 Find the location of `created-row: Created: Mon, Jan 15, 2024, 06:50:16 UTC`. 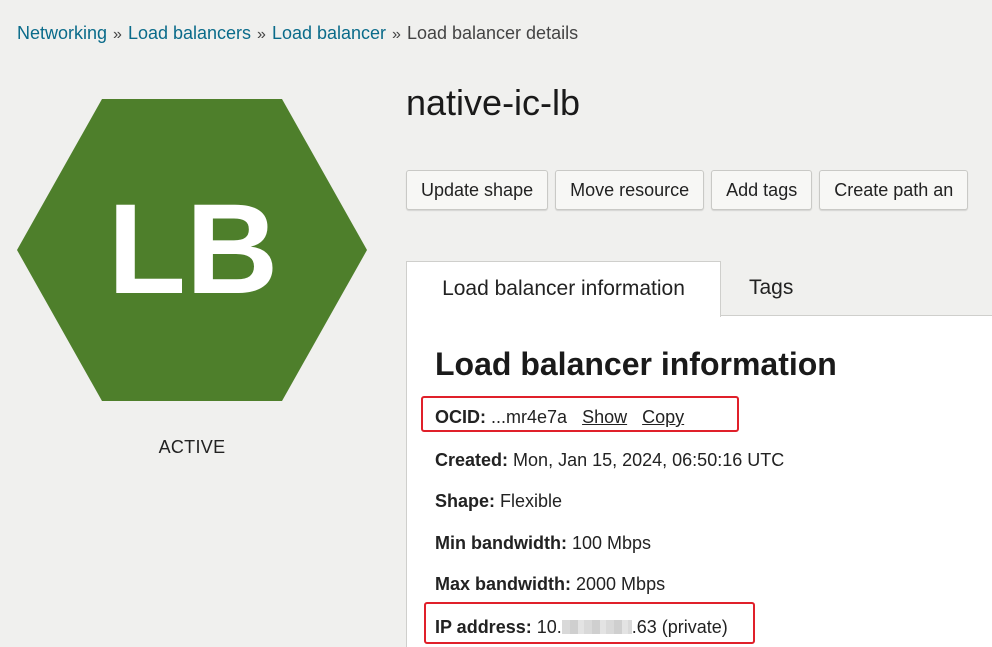

created-row: Created: Mon, Jan 15, 2024, 06:50:16 UTC is located at coordinates (609, 460).